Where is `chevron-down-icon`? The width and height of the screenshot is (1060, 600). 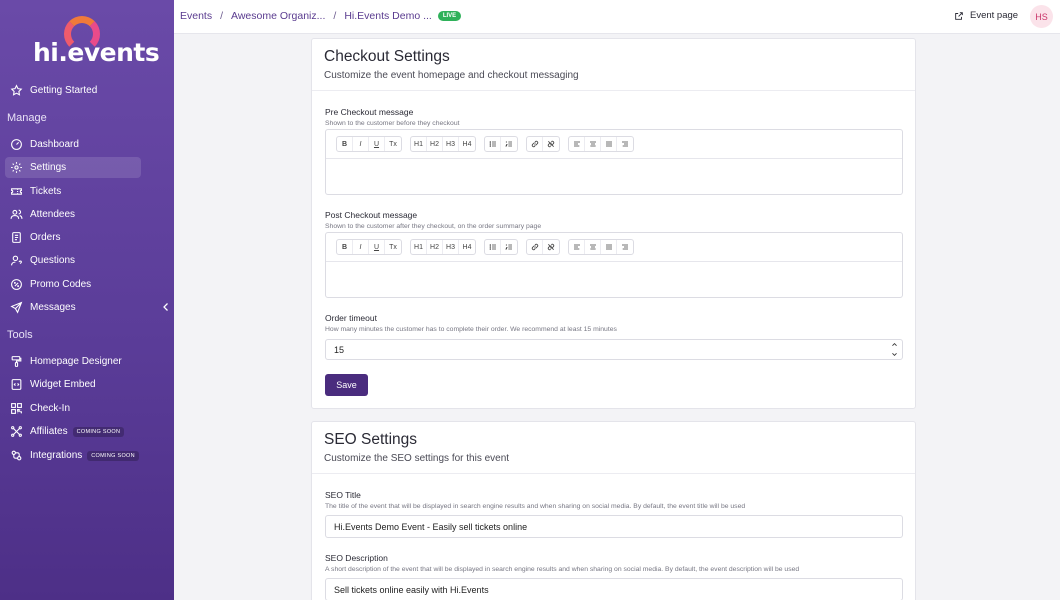 chevron-down-icon is located at coordinates (894, 354).